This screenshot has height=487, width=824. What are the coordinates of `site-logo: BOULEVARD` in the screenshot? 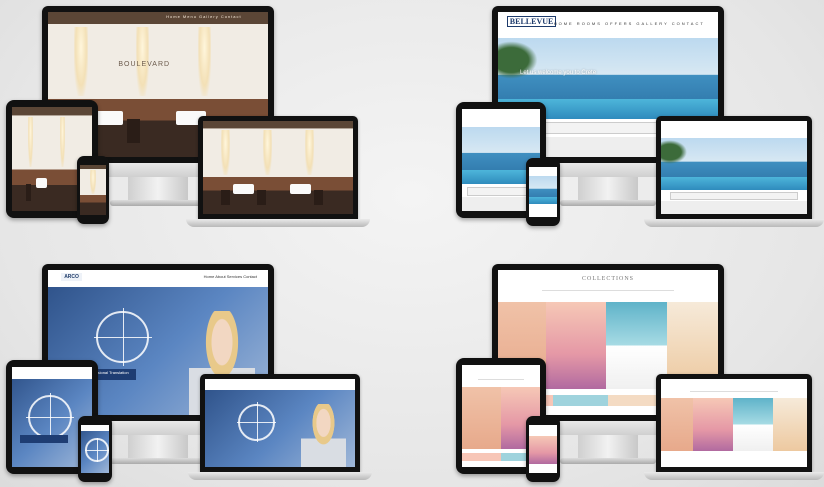 It's located at (144, 65).